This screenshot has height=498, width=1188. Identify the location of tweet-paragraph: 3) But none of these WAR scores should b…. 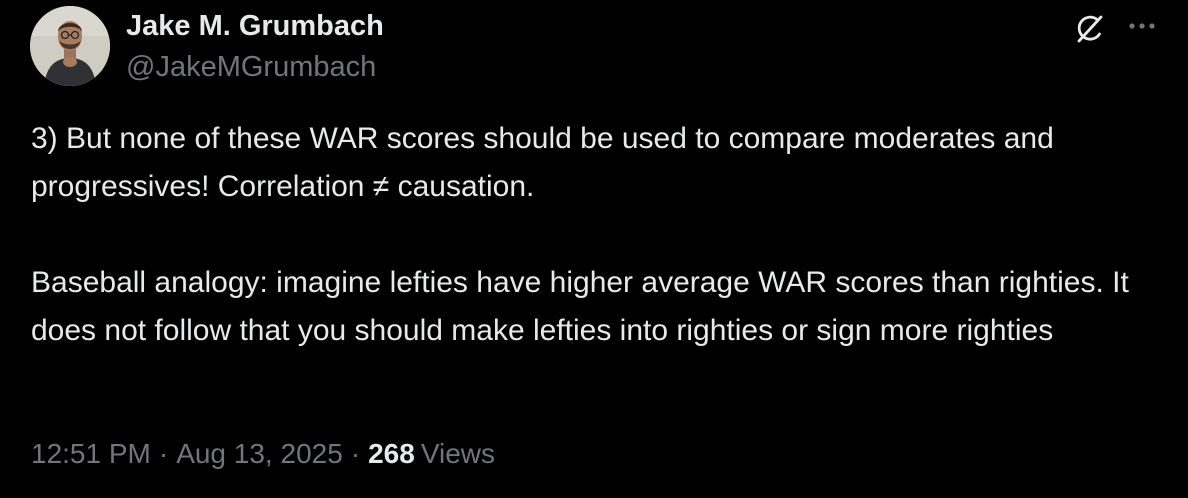
(542, 162).